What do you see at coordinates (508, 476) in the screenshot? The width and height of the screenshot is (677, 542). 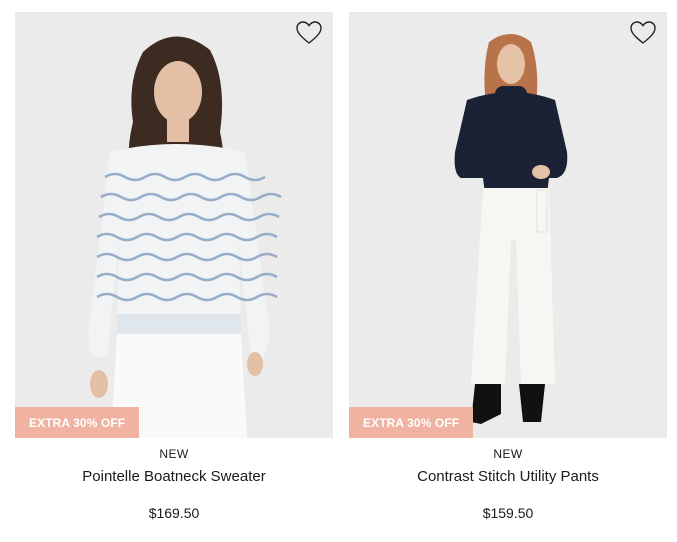 I see `product-name-link: Contrast Stitch Utility Pants` at bounding box center [508, 476].